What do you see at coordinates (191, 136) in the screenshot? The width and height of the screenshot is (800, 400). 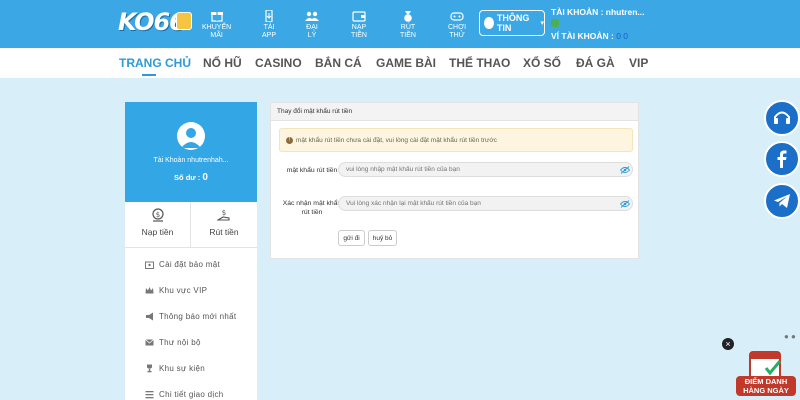 I see `avatar-icon` at bounding box center [191, 136].